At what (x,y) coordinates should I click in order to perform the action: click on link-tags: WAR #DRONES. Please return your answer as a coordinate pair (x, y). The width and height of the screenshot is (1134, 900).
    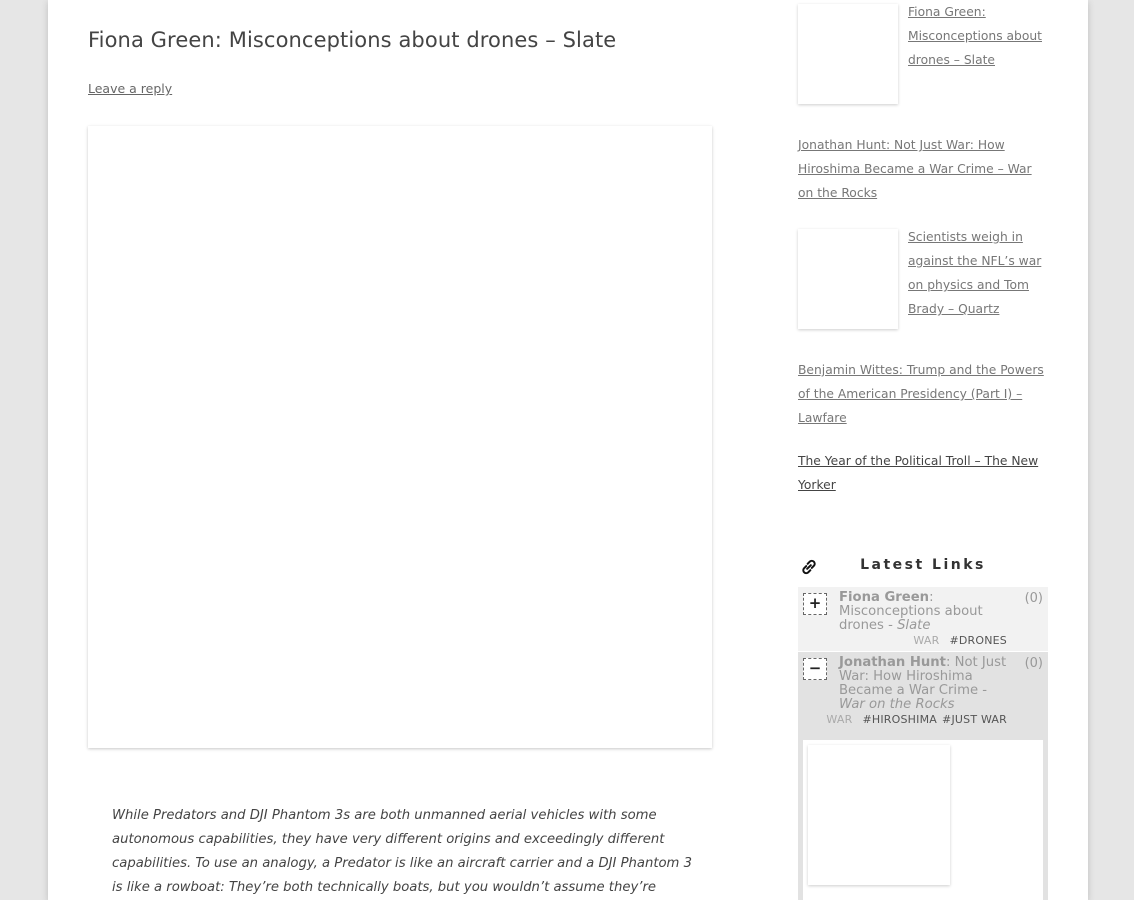
    Looking at the image, I should click on (960, 640).